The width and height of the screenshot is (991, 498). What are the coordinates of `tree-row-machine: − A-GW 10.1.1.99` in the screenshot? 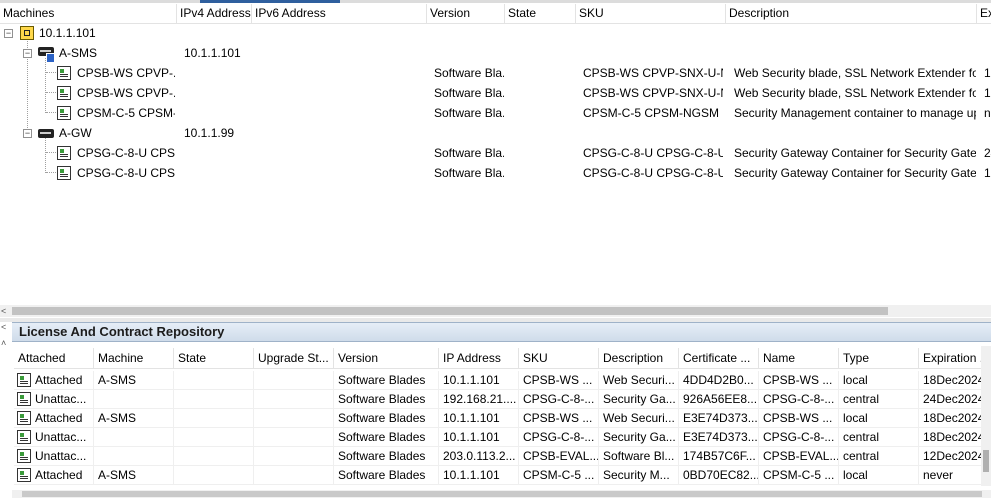 It's located at (495, 133).